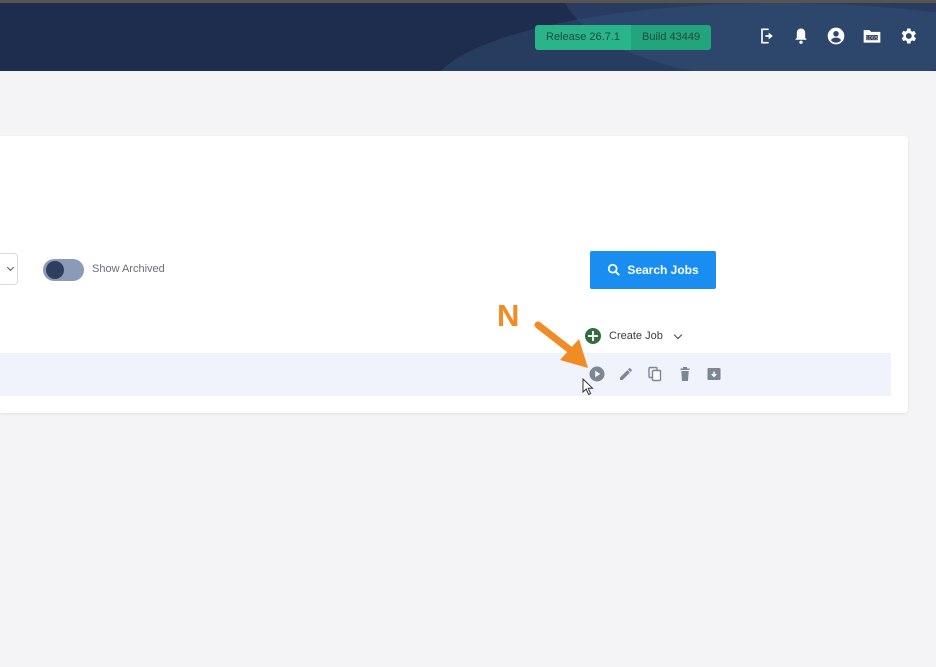 The width and height of the screenshot is (936, 667). I want to click on filter-select, so click(9, 269).